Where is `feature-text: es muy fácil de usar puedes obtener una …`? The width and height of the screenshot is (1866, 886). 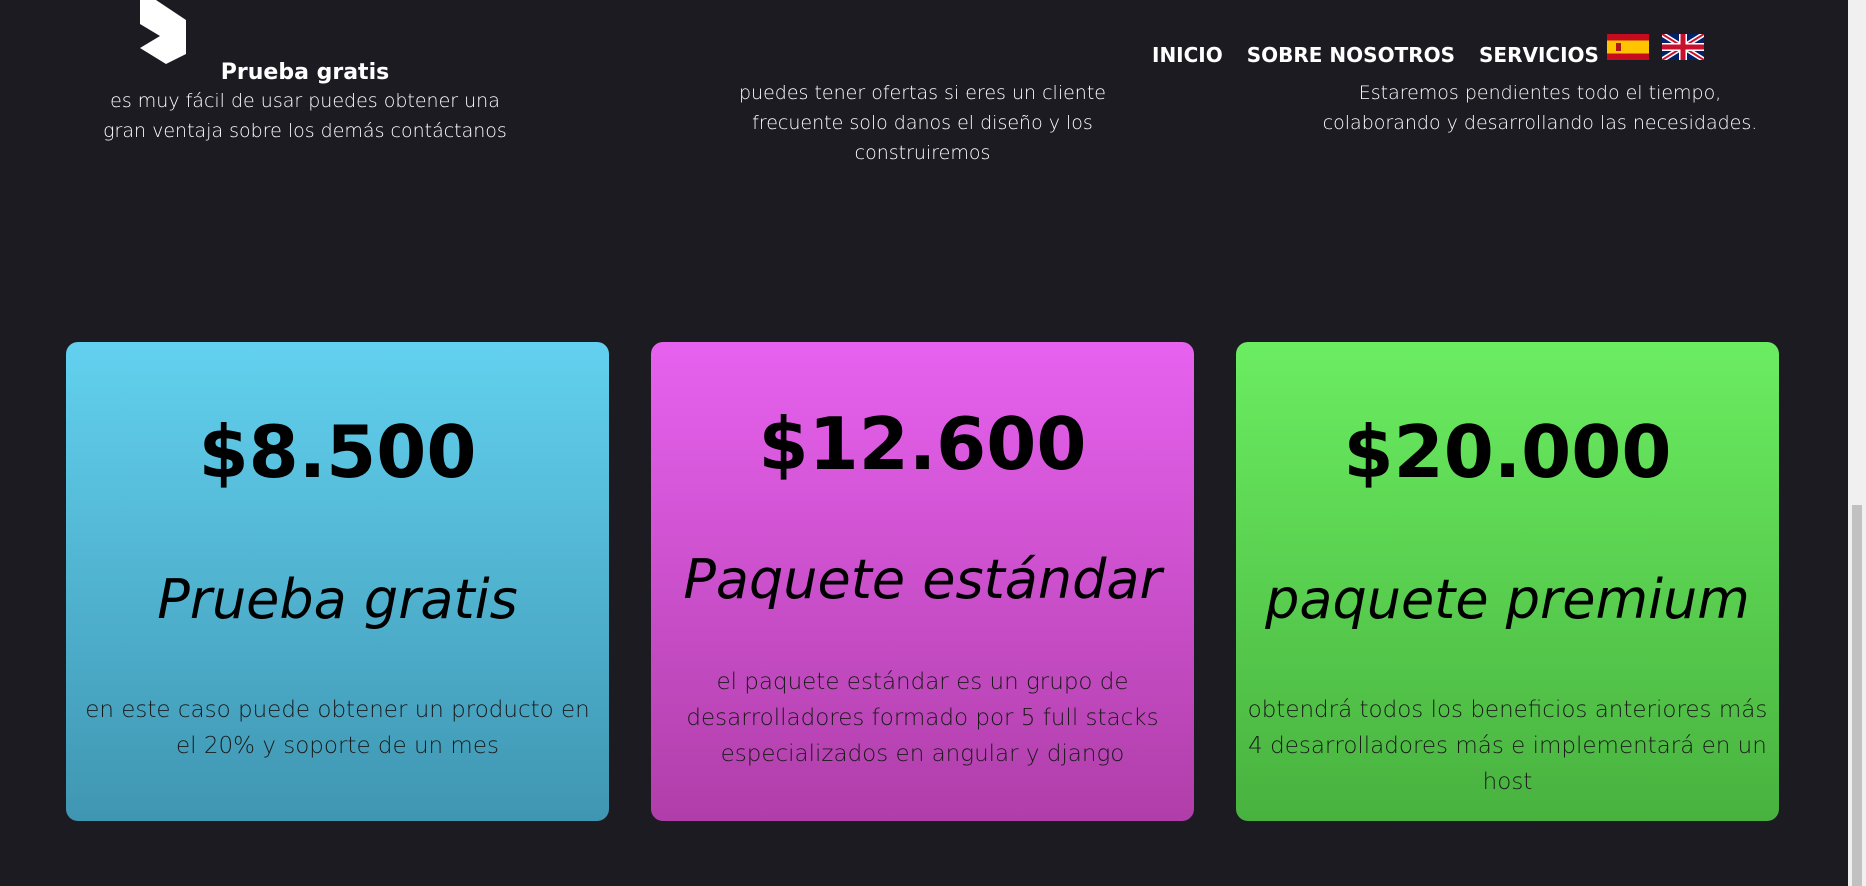 feature-text: es muy fácil de usar puedes obtener una … is located at coordinates (305, 116).